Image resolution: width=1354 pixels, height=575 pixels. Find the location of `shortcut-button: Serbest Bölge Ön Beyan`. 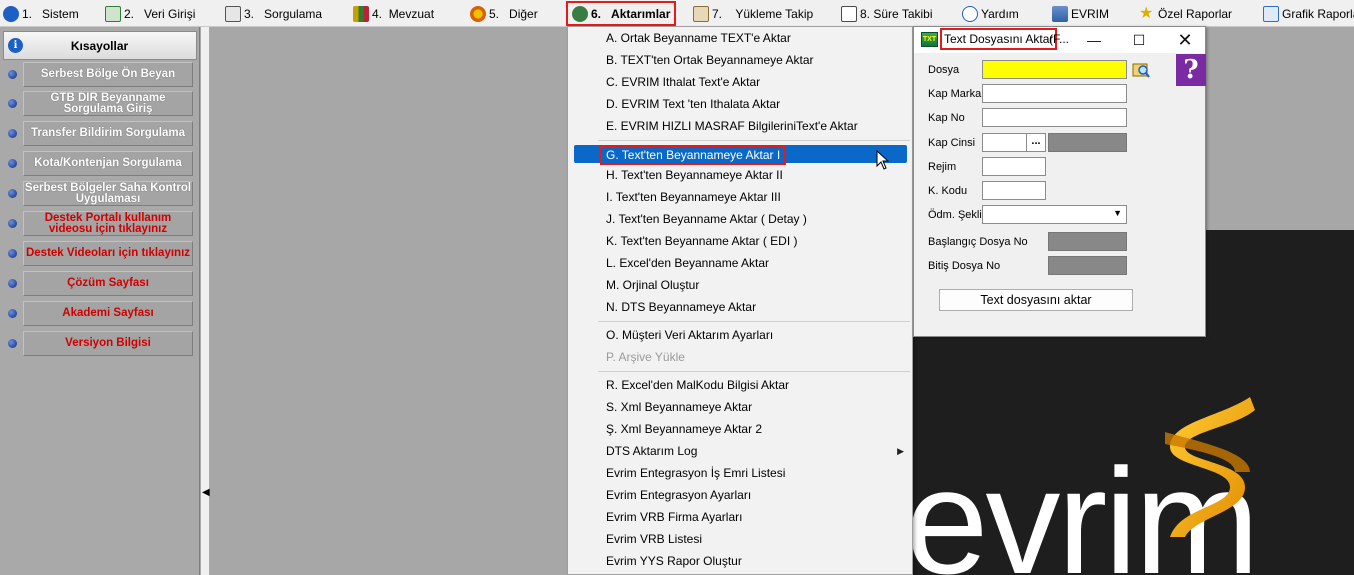

shortcut-button: Serbest Bölge Ön Beyan is located at coordinates (108, 74).